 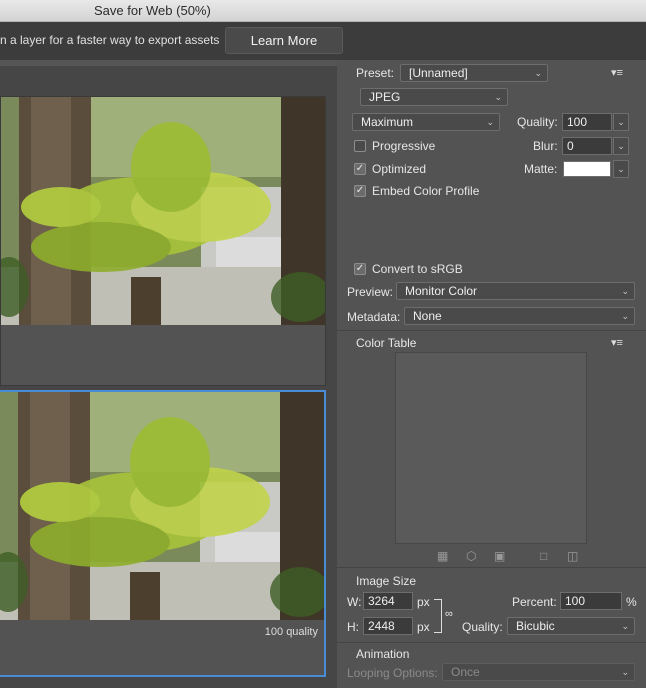 I want to click on metadata-label: Metadata:, so click(x=374, y=317).